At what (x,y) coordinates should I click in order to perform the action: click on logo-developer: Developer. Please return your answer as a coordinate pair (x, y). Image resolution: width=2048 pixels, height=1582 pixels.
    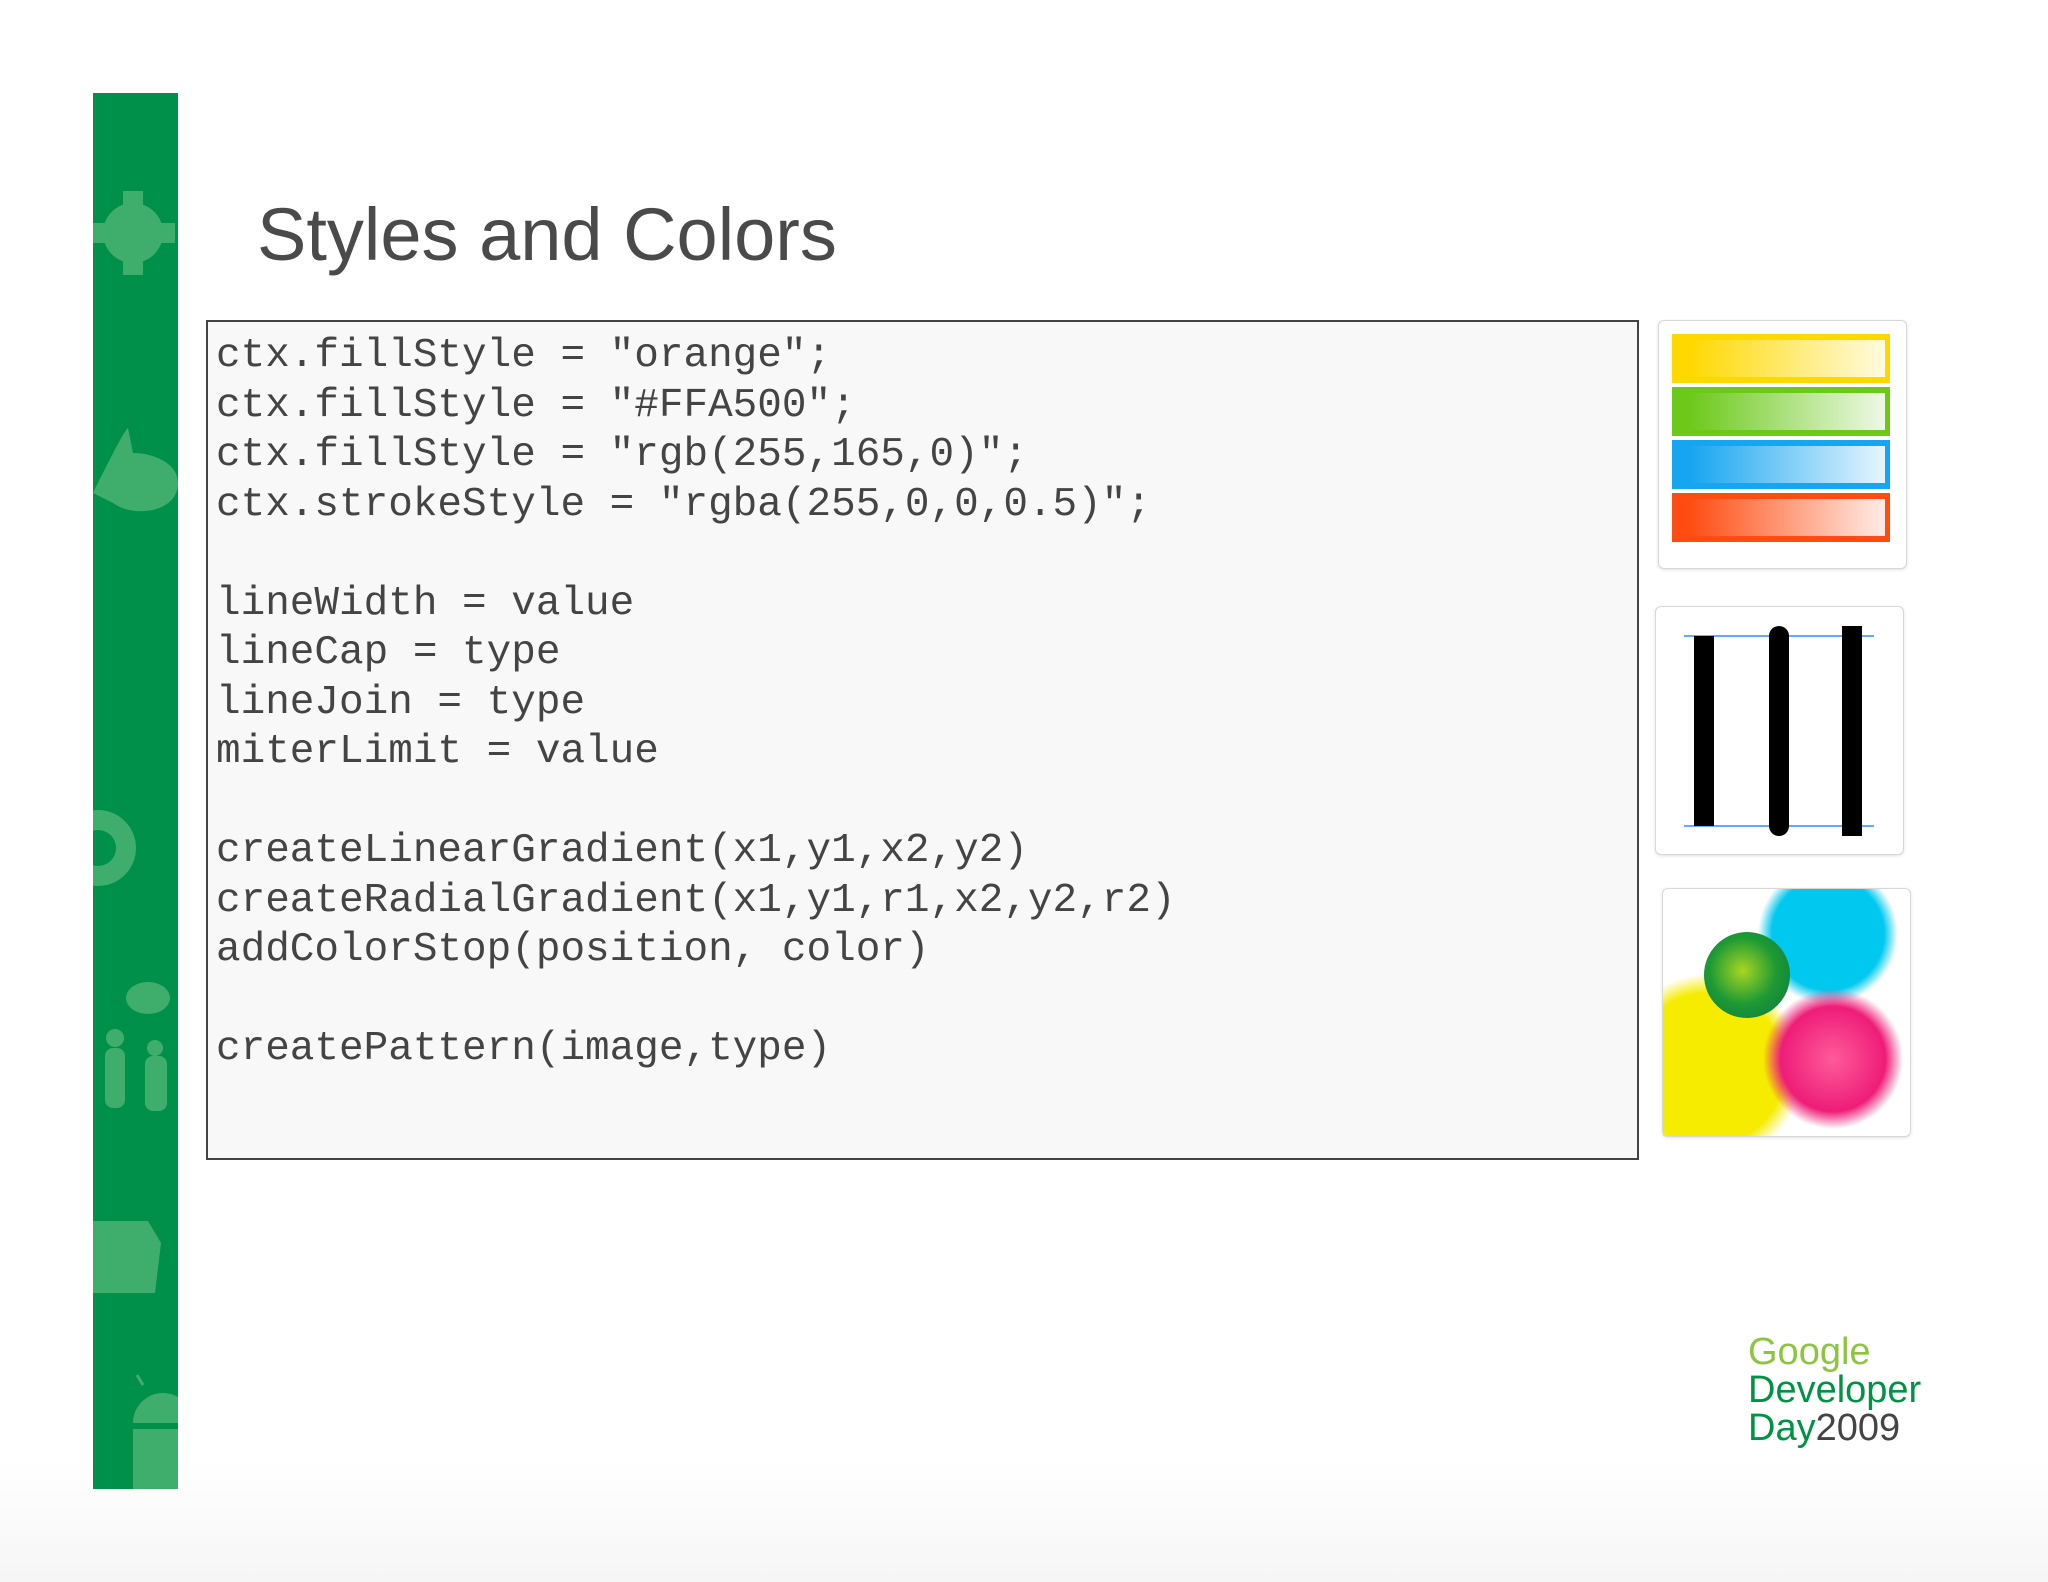
    Looking at the image, I should click on (1835, 1390).